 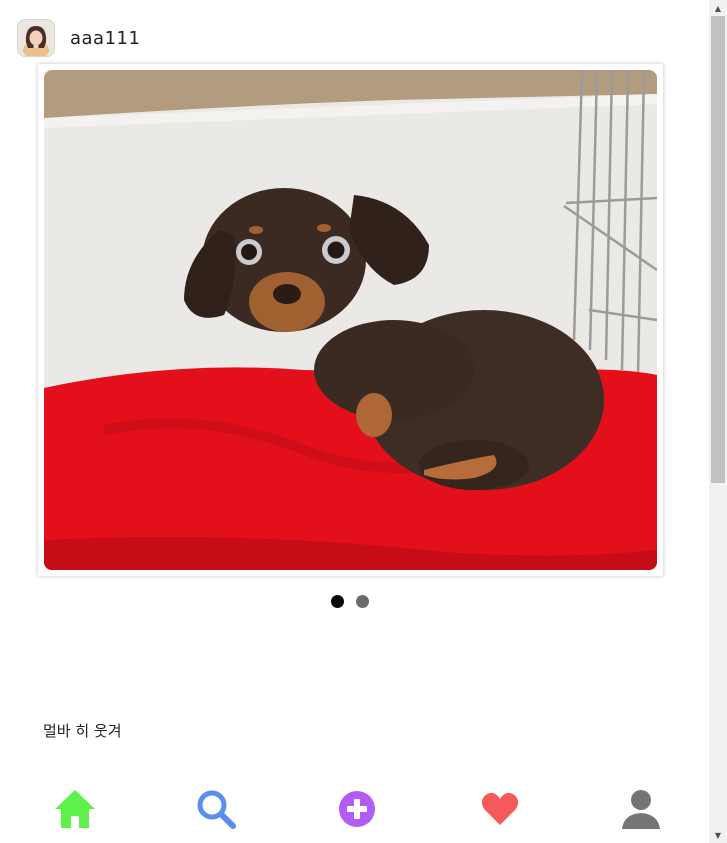 I want to click on bottom-nav, so click(x=354, y=811).